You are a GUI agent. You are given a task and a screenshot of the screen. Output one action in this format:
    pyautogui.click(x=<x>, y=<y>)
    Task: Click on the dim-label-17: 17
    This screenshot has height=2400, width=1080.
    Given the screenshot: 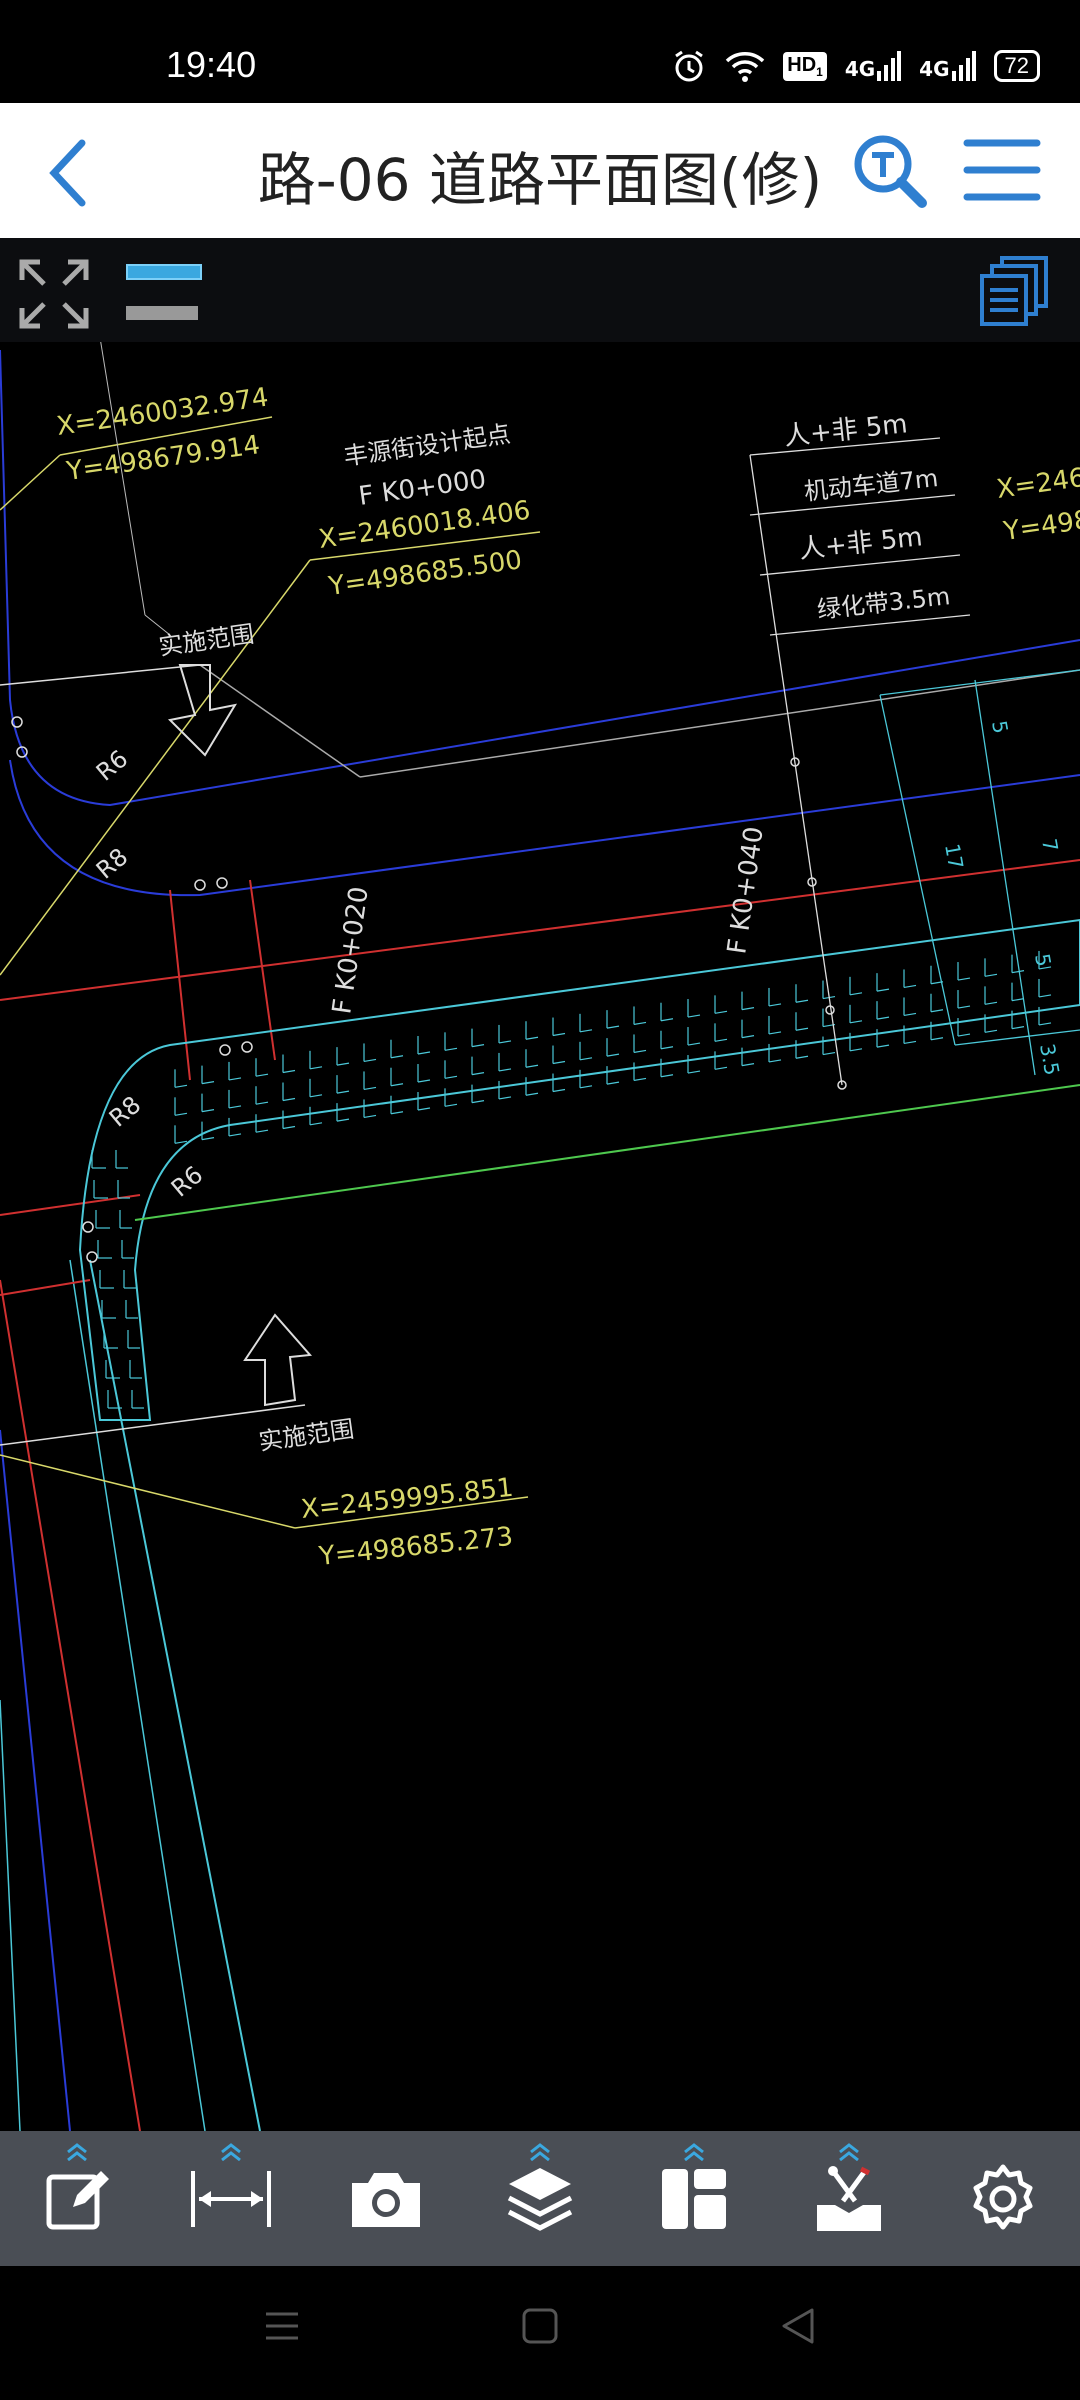 What is the action you would take?
    pyautogui.click(x=954, y=856)
    